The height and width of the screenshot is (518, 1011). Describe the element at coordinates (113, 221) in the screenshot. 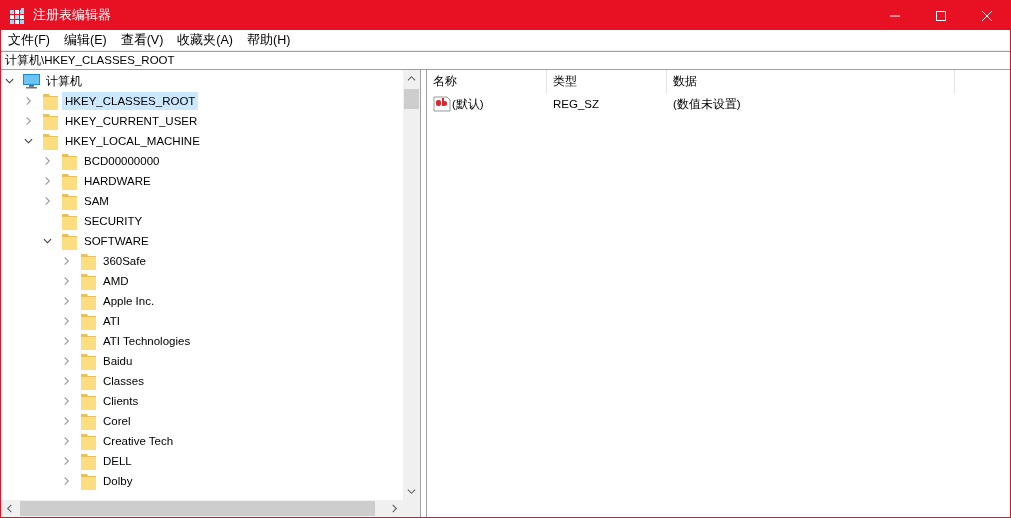

I see `tree-item: SECURITY` at that location.